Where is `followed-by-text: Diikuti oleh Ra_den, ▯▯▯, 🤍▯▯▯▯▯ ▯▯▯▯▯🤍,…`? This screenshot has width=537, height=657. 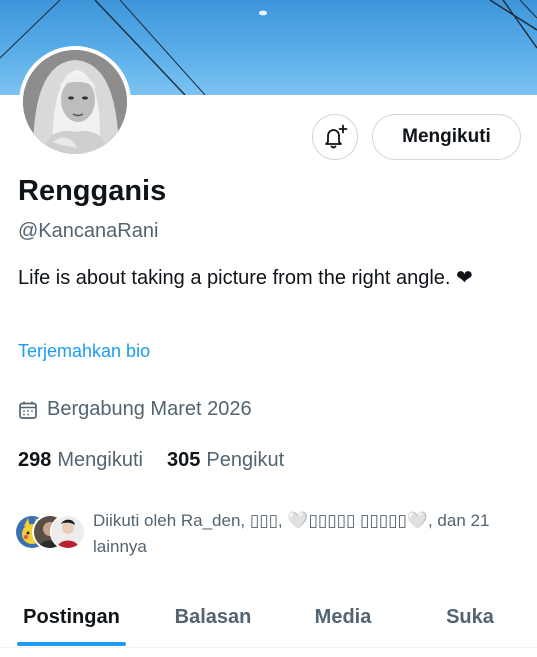 followed-by-text: Diikuti oleh Ra_den, ▯▯▯, 🤍▯▯▯▯▯ ▯▯▯▯▯🤍,… is located at coordinates (291, 533).